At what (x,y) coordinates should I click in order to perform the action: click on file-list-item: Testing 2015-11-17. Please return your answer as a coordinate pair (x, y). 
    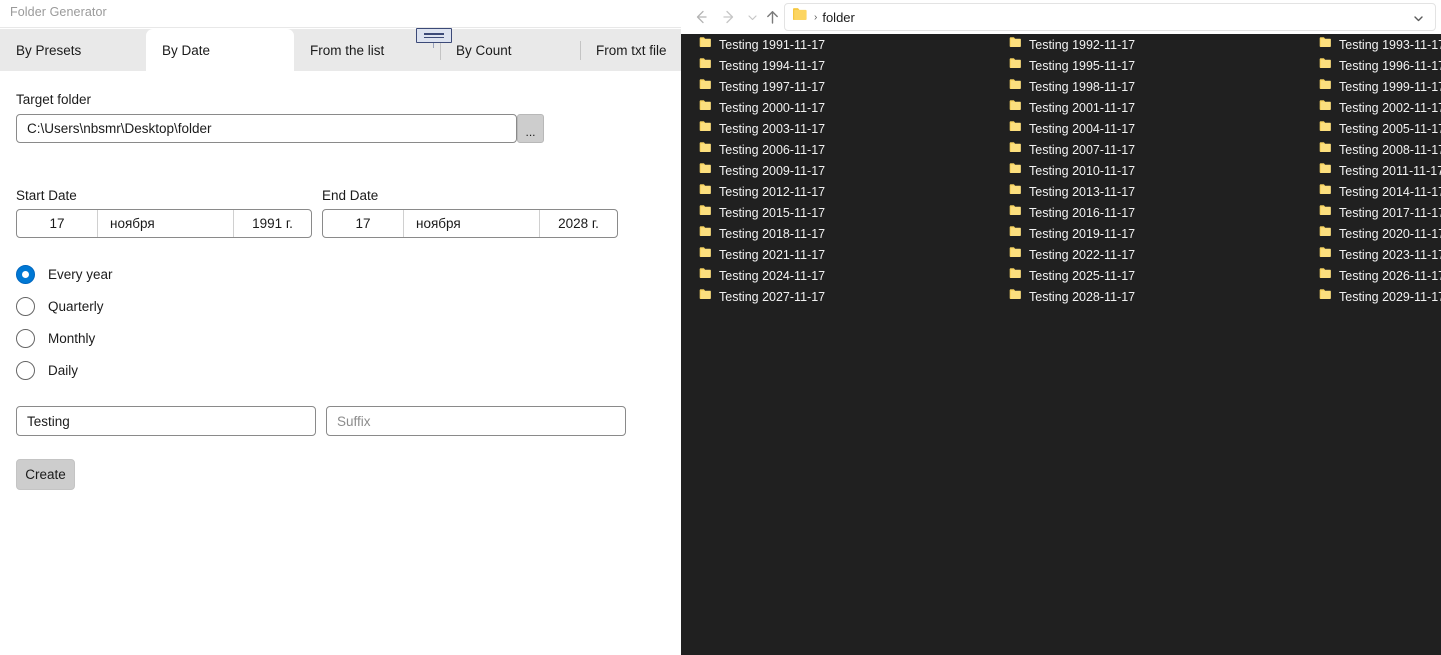
    Looking at the image, I should click on (836, 212).